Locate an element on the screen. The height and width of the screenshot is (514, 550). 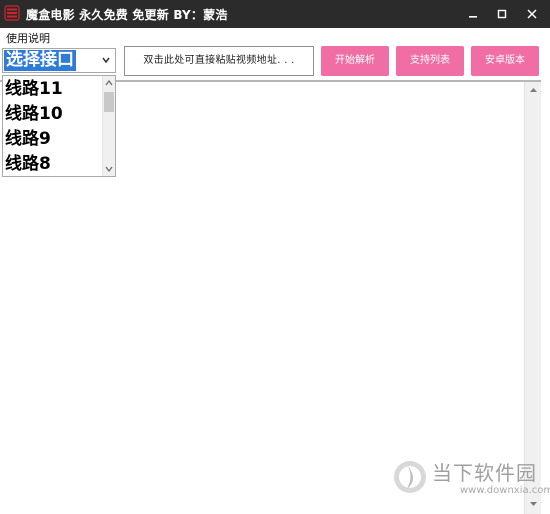
maximize-icon is located at coordinates (502, 14).